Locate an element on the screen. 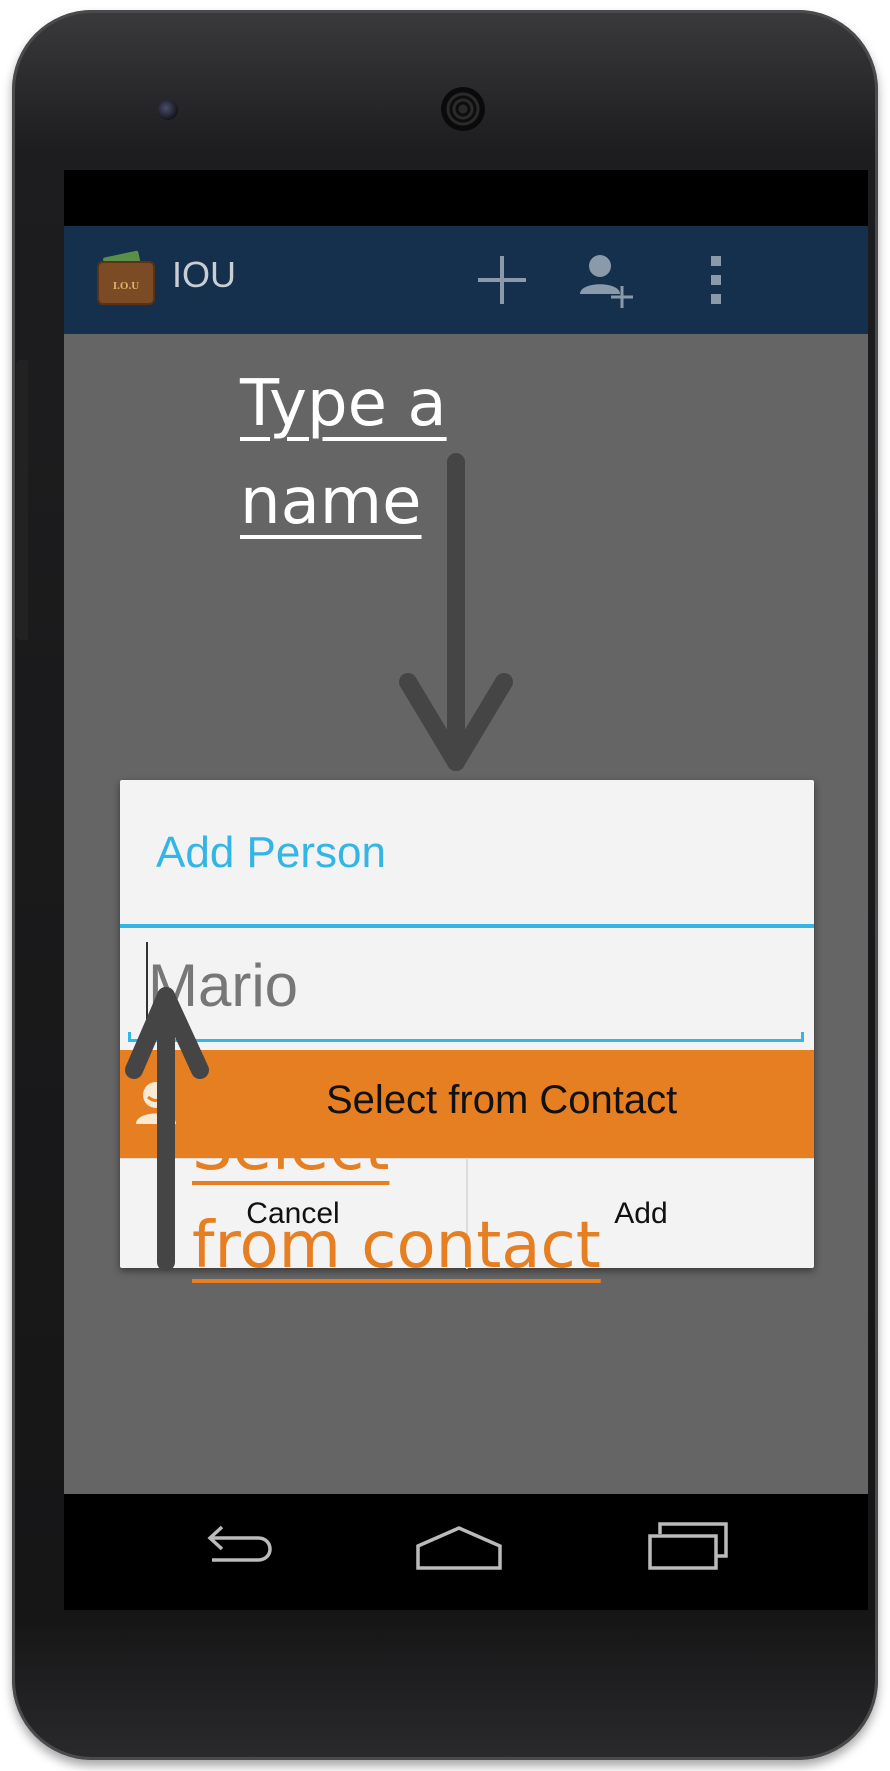  overflow-menu-icon is located at coordinates (716, 280).